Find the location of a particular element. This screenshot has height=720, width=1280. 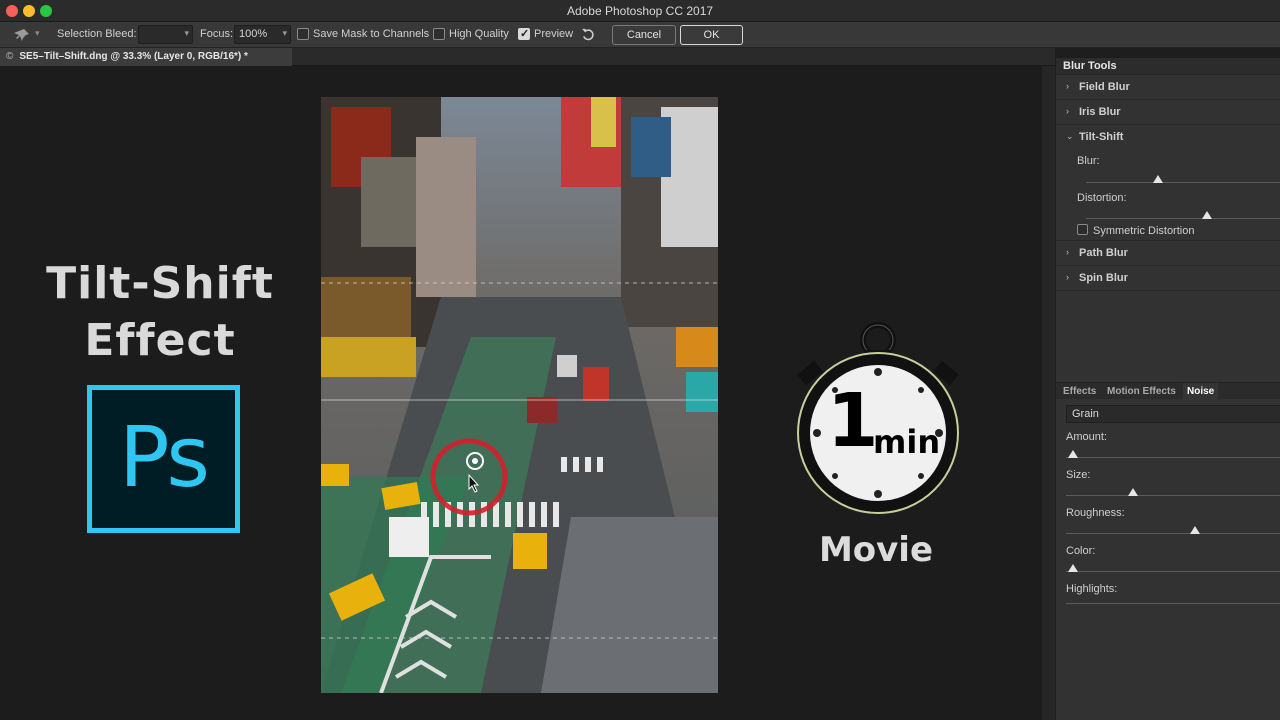

path-blur-section: › Path Blur is located at coordinates (1168, 253).